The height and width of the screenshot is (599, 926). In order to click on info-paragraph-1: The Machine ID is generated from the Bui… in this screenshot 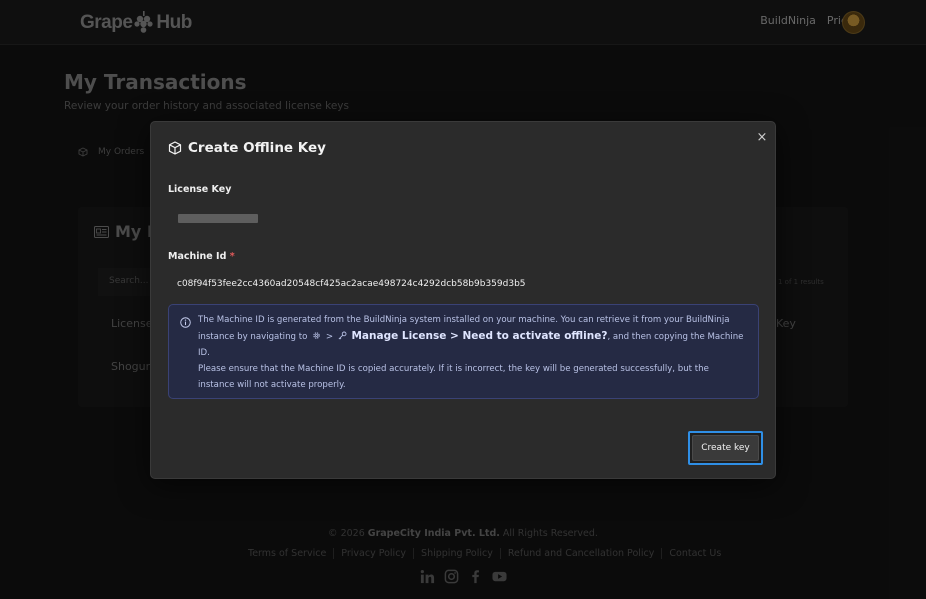, I will do `click(472, 336)`.